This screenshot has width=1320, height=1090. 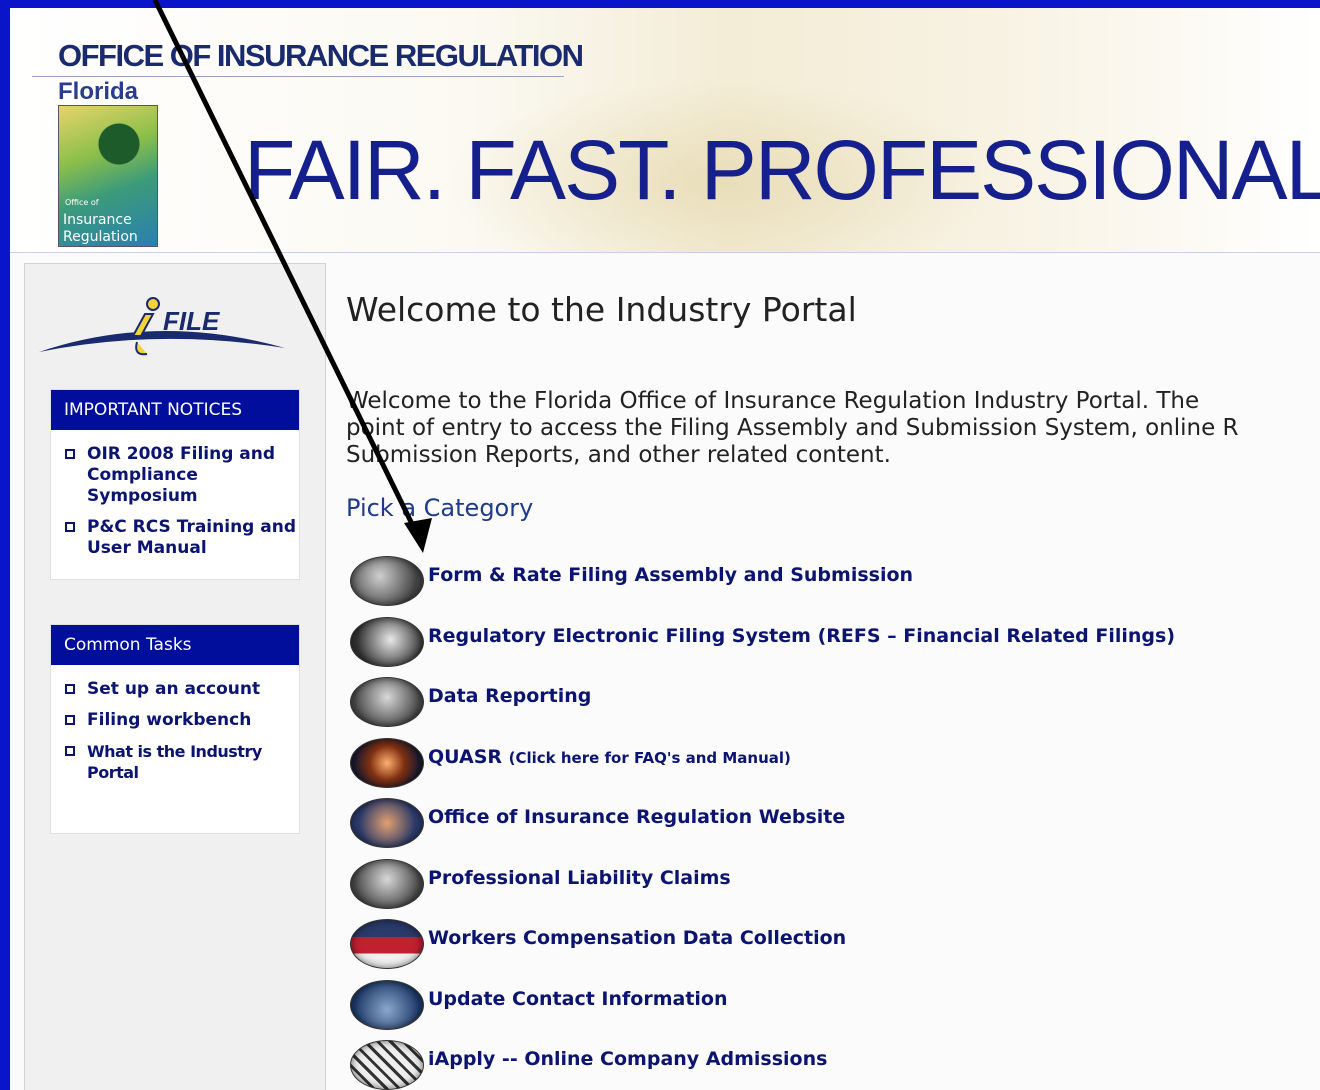 I want to click on org-title: OFFICE OF INSURANCE REGULATION, so click(x=321, y=55).